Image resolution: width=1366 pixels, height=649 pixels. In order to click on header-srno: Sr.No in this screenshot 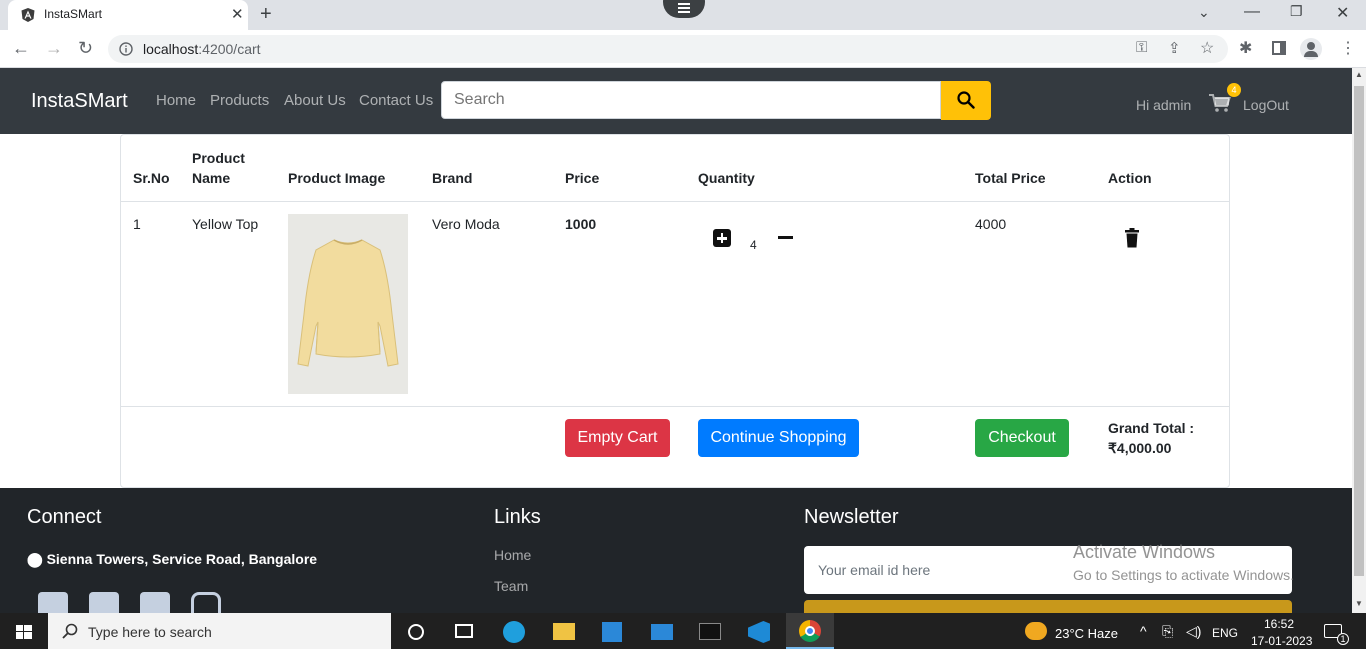, I will do `click(151, 178)`.